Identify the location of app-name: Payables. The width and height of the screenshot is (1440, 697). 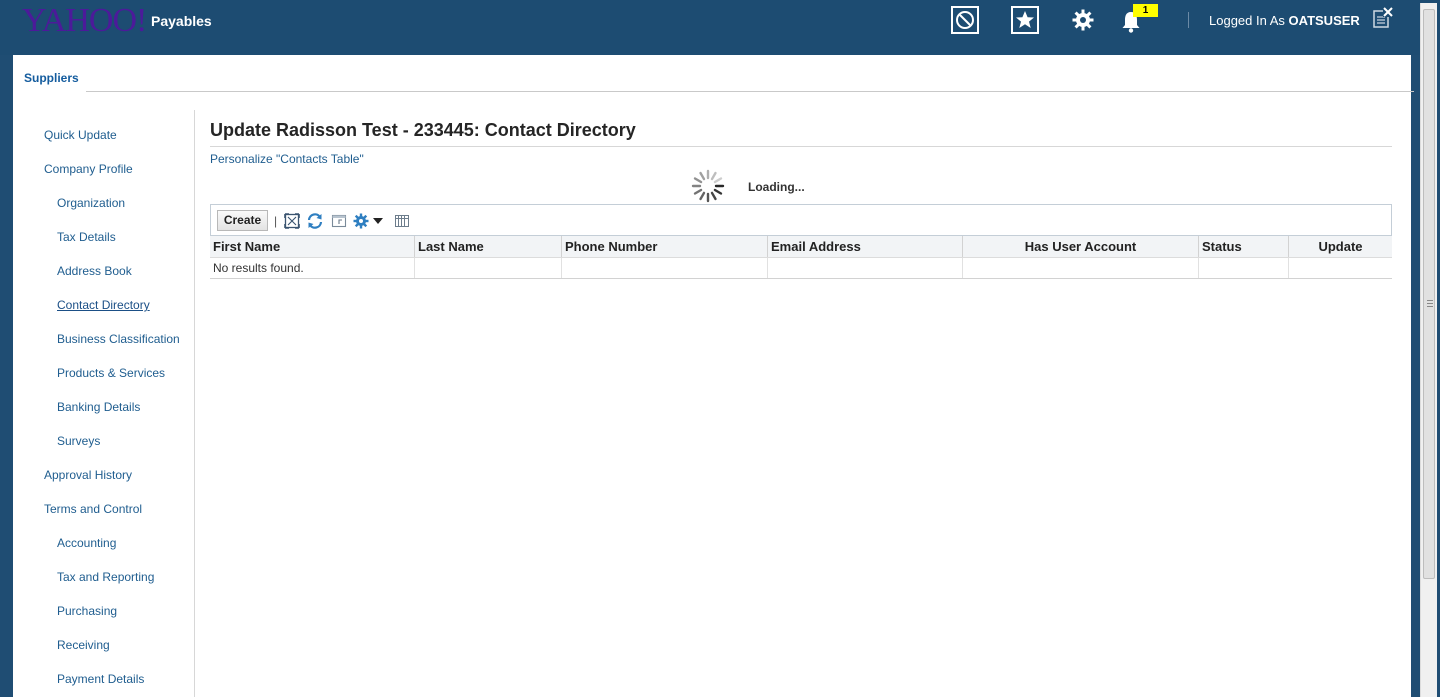
(181, 21).